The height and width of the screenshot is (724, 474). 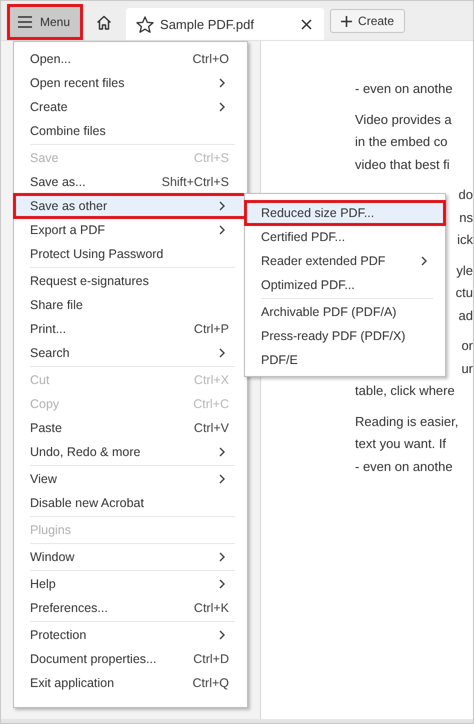 I want to click on menu-item: Protect Using Password, so click(x=130, y=254).